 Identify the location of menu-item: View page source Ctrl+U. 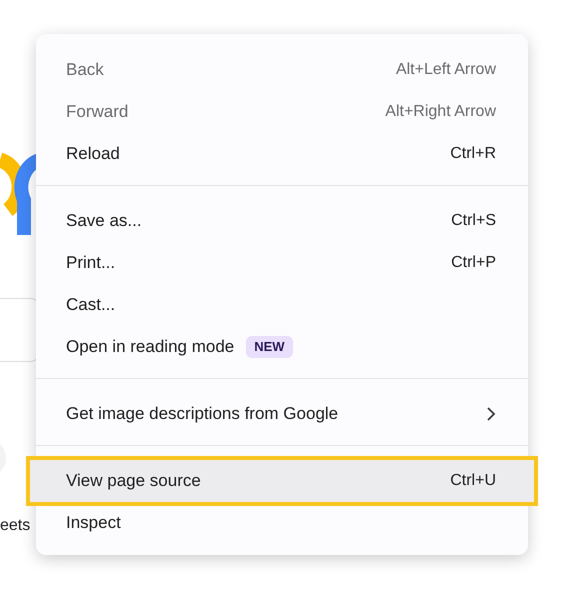
(282, 481).